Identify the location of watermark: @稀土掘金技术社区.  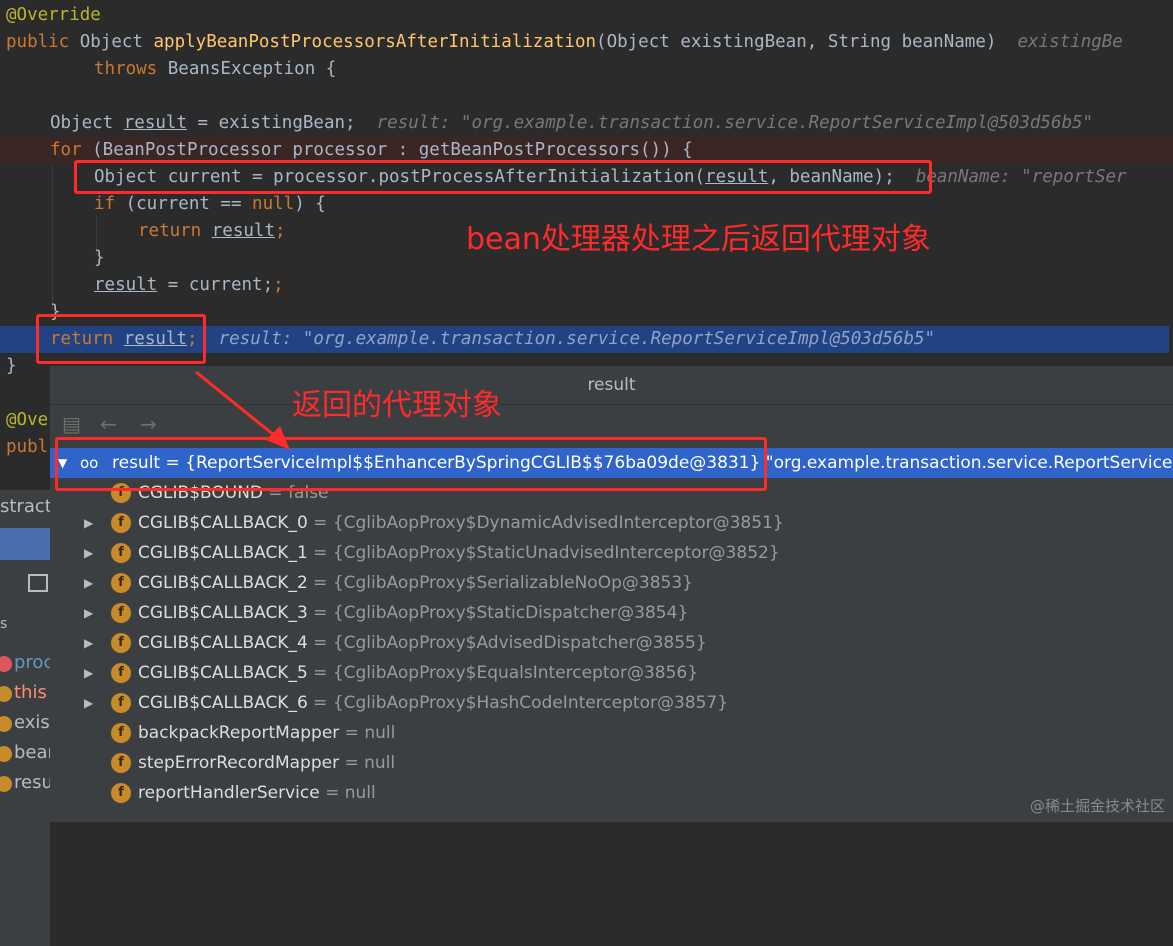
(1097, 806).